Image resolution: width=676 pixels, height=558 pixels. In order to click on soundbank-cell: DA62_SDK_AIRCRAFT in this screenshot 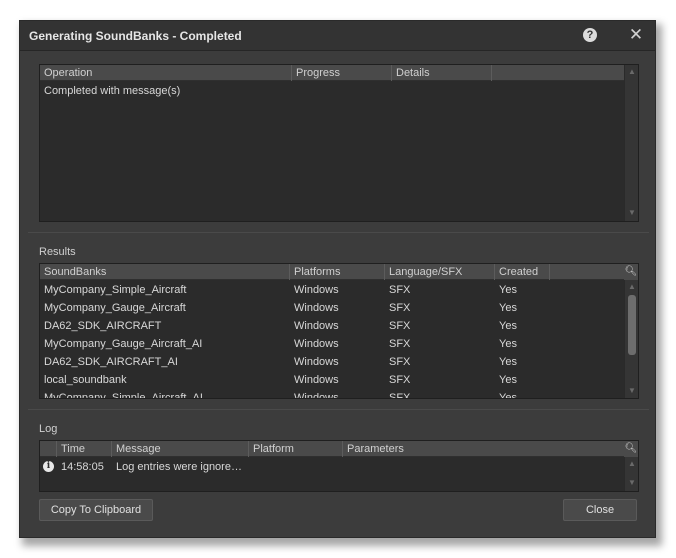, I will do `click(103, 326)`.